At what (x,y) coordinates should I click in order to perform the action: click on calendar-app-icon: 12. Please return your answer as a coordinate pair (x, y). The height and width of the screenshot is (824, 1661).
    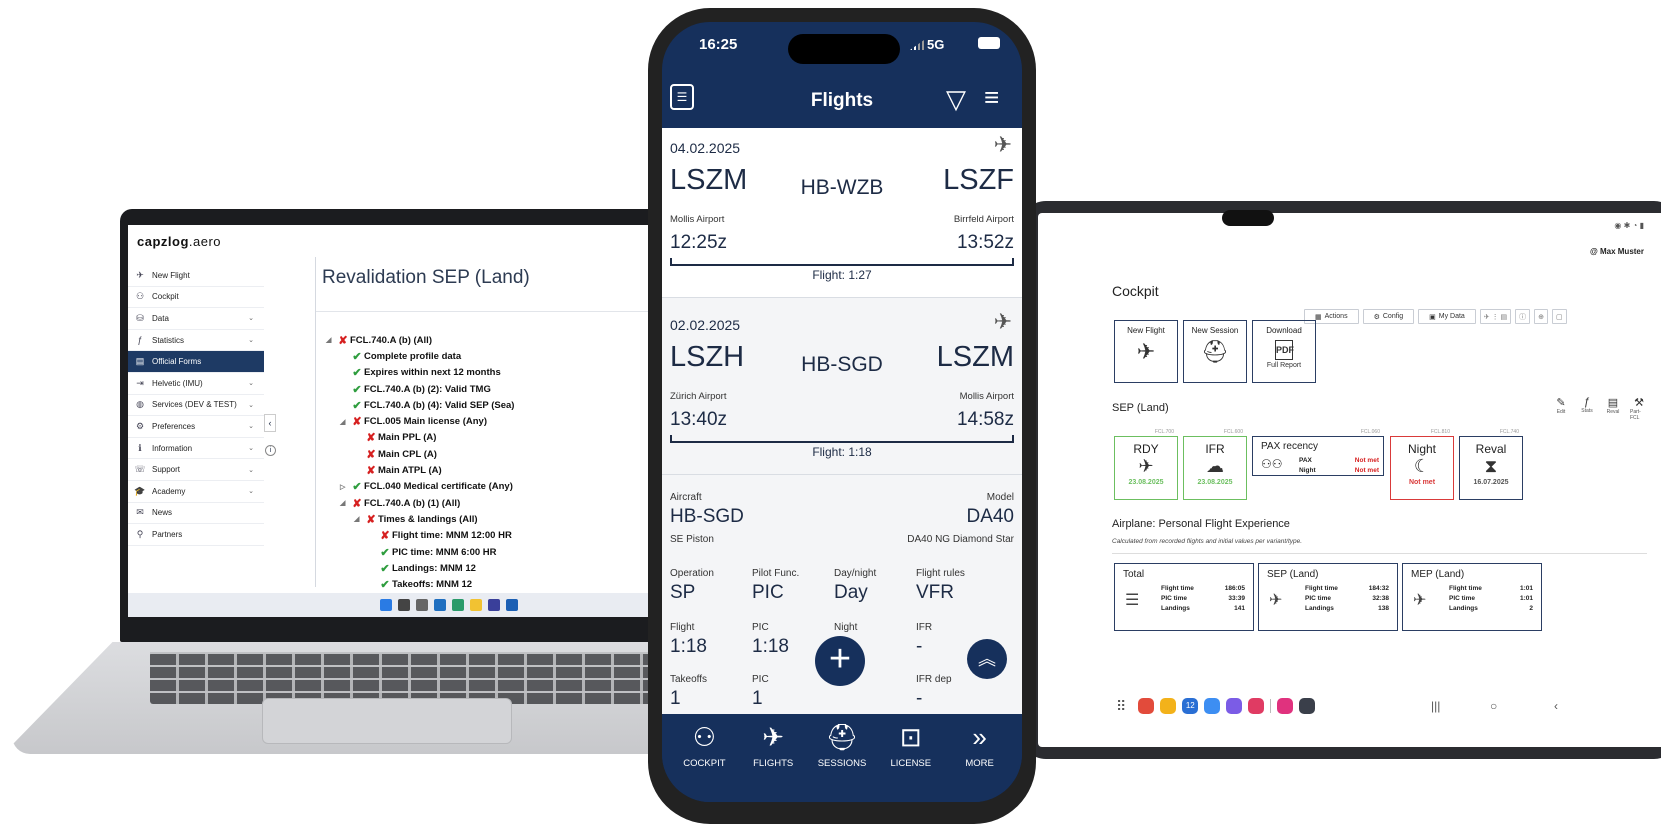
    Looking at the image, I should click on (1190, 706).